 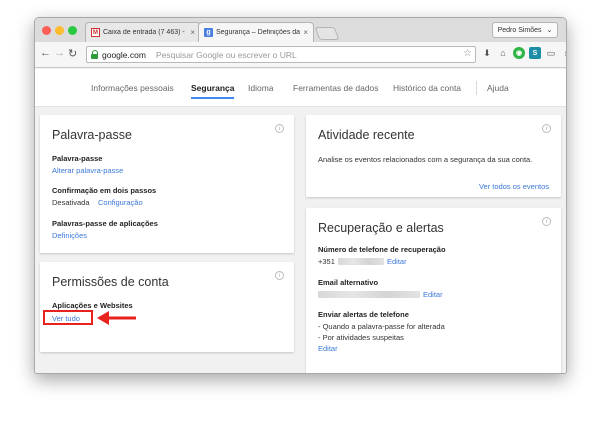 I want to click on permissions-card-title: Permissões de conta, so click(x=110, y=282).